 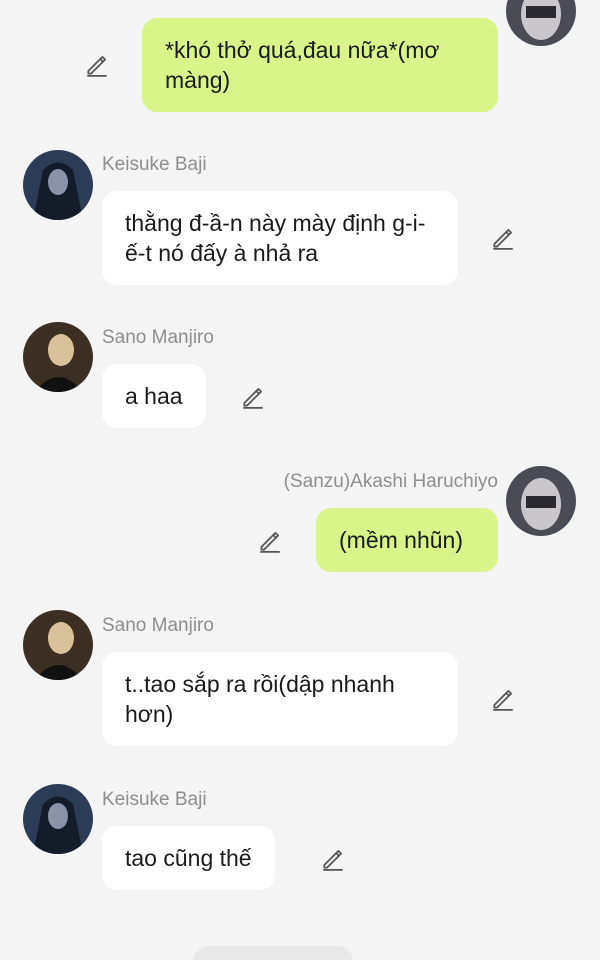 I want to click on sender-name: (Sanzu)Akashi Haruchiyo, so click(x=390, y=481).